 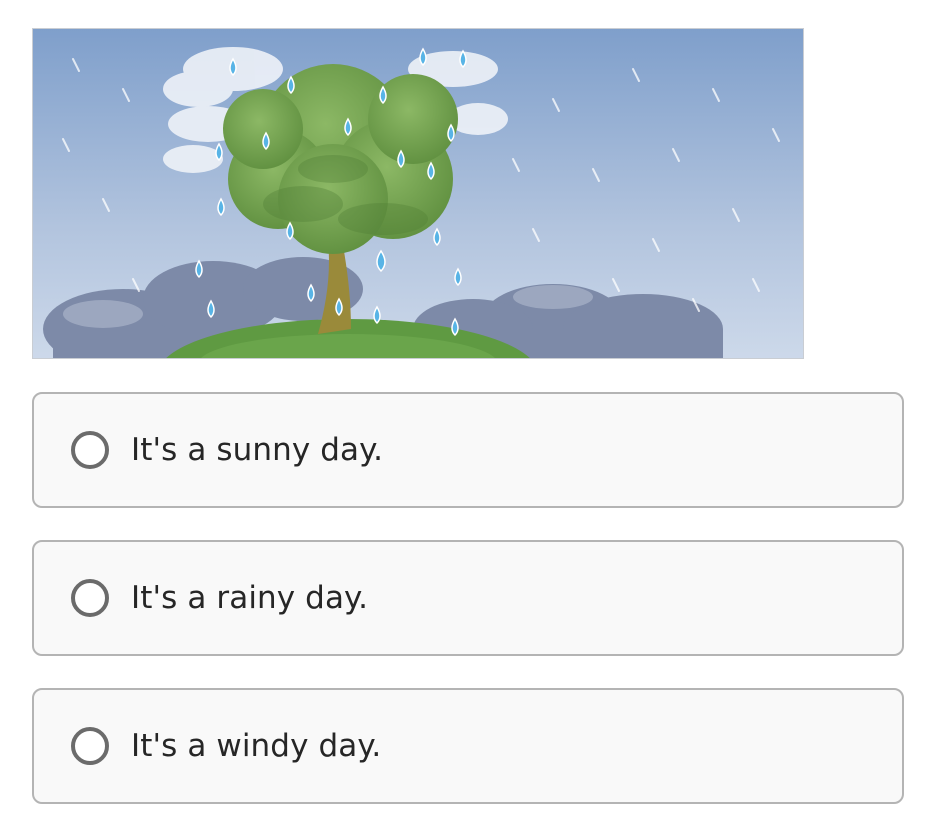 What do you see at coordinates (468, 598) in the screenshot?
I see `option-rainy: It's a rainy day.` at bounding box center [468, 598].